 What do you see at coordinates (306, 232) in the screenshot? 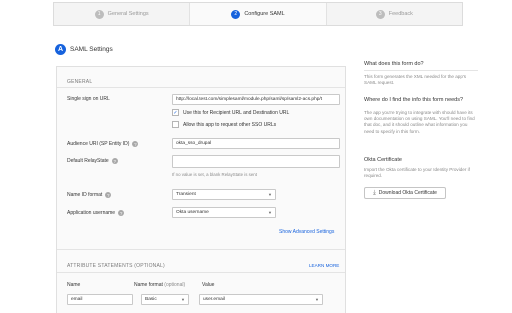
I see `show-advanced-settings-link: Show Advanced Settings` at bounding box center [306, 232].